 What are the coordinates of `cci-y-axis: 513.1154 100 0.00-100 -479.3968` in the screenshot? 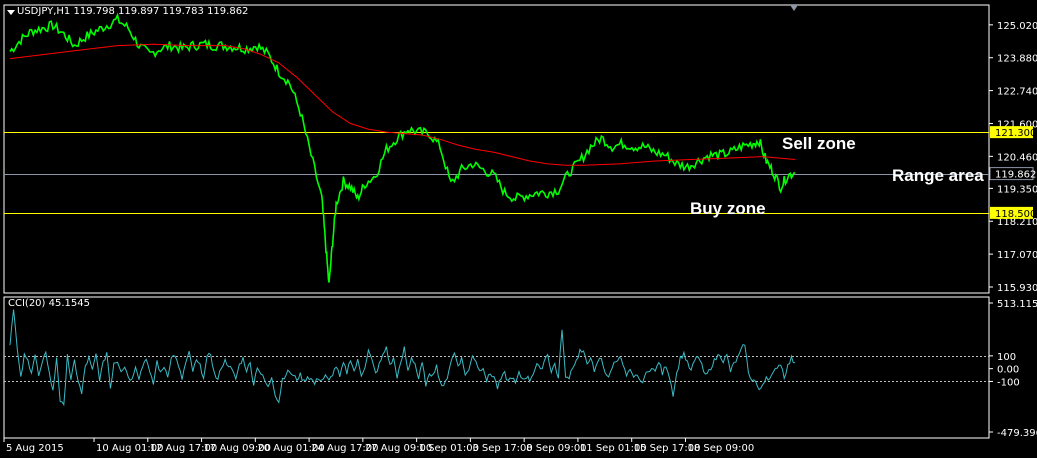 It's located at (1013, 369).